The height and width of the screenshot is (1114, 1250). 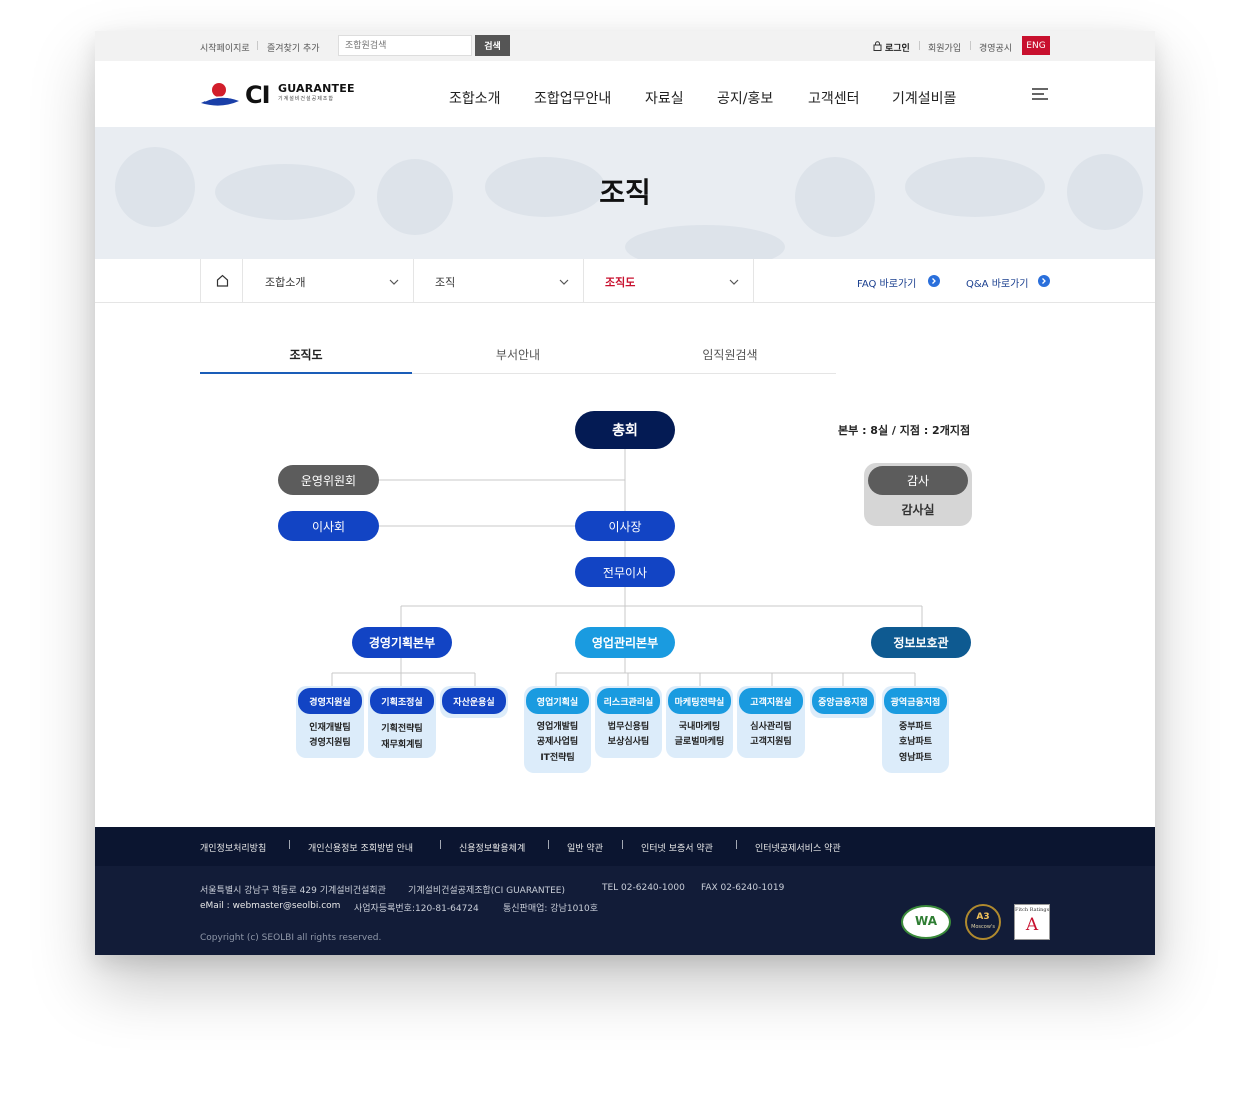 I want to click on team-item: 공제사업팀, so click(x=557, y=742).